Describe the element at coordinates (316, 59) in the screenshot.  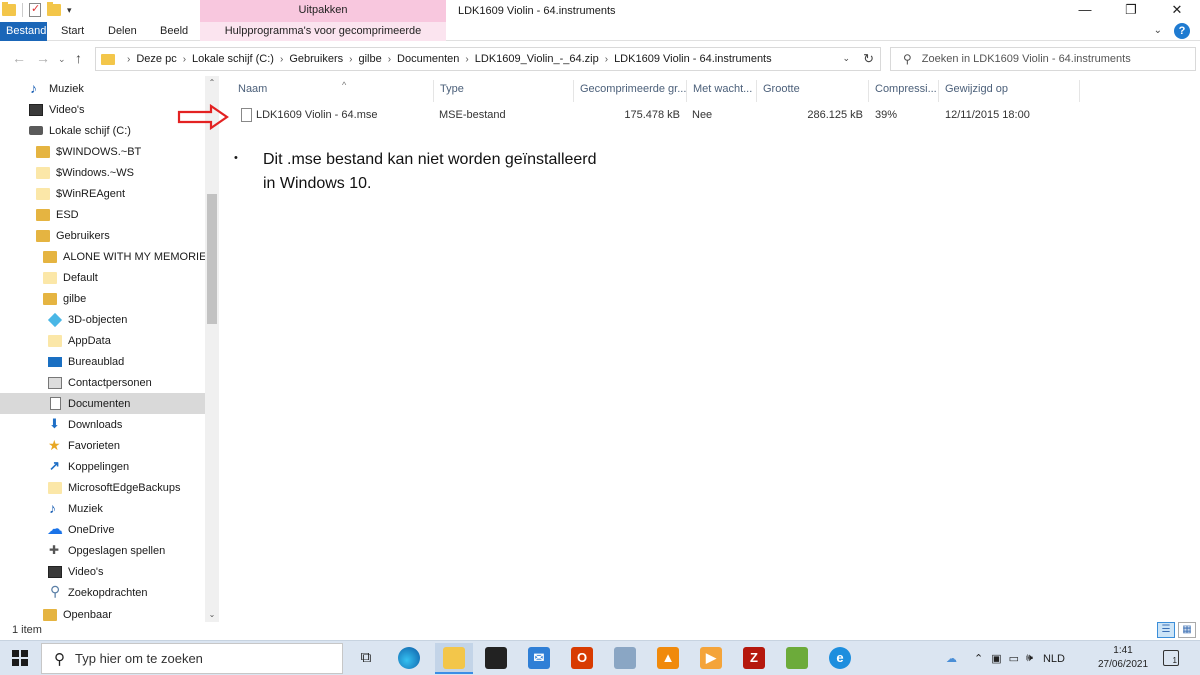
I see `breadcrumb-item: Gebruikers` at that location.